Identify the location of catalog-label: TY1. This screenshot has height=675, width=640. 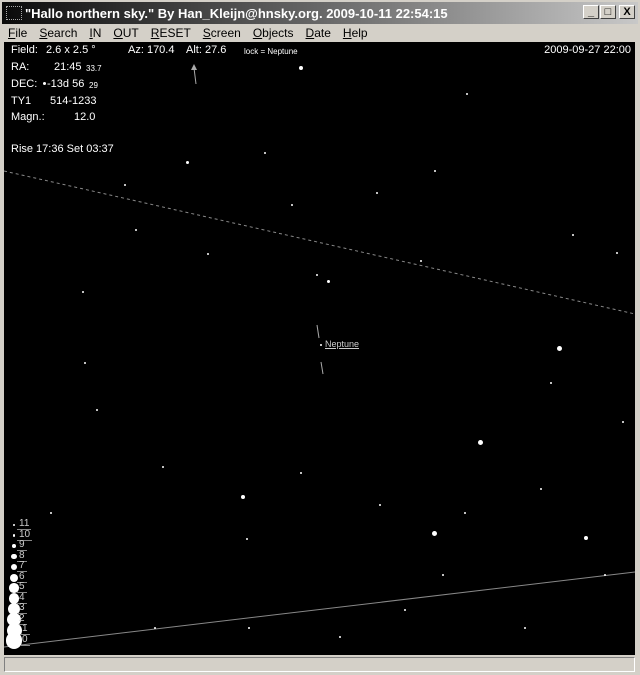
(21, 101).